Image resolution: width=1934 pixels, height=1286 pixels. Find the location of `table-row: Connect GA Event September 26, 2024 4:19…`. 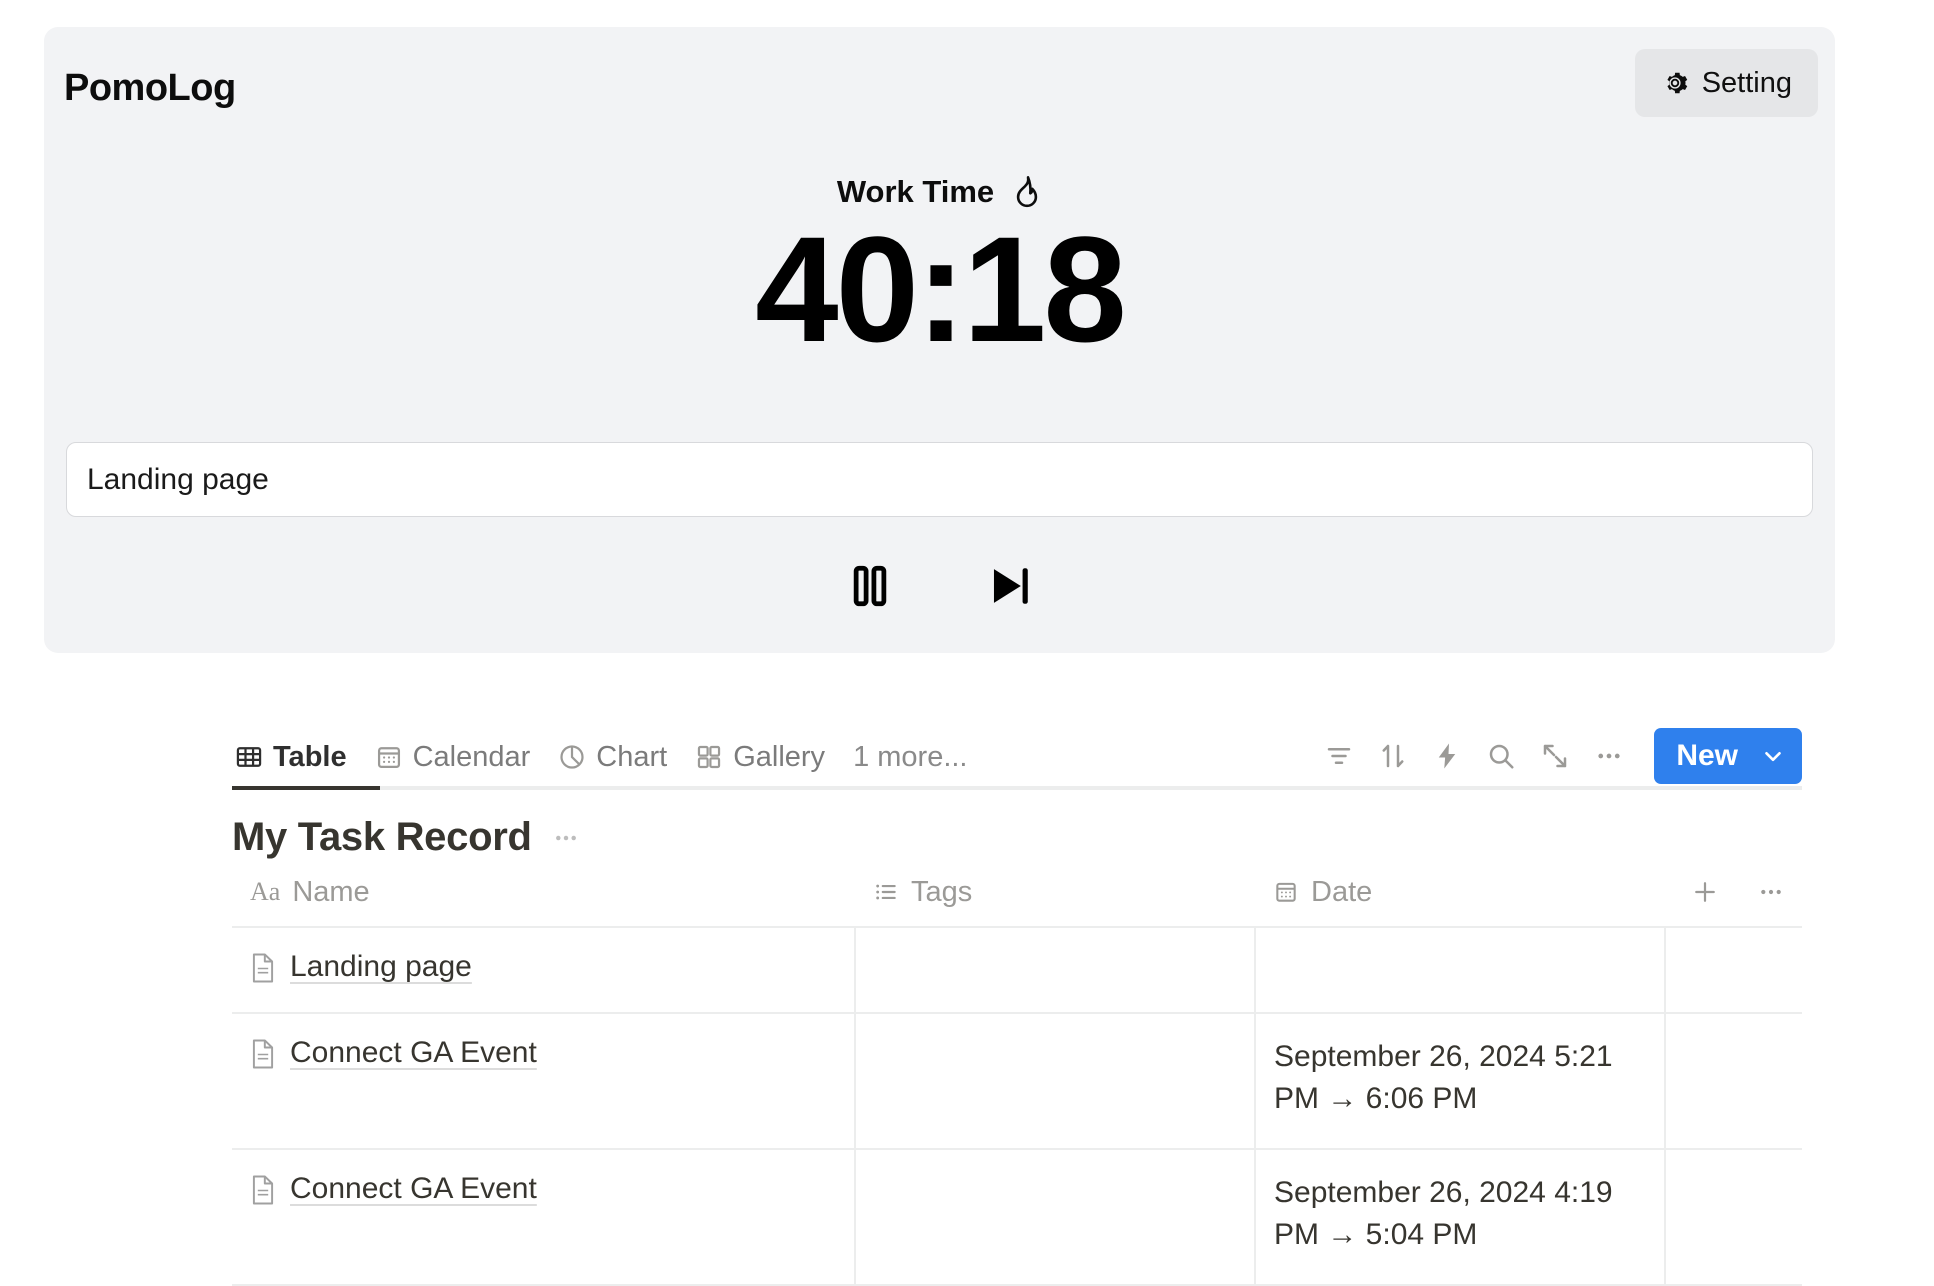

table-row: Connect GA Event September 26, 2024 4:19… is located at coordinates (1017, 1217).